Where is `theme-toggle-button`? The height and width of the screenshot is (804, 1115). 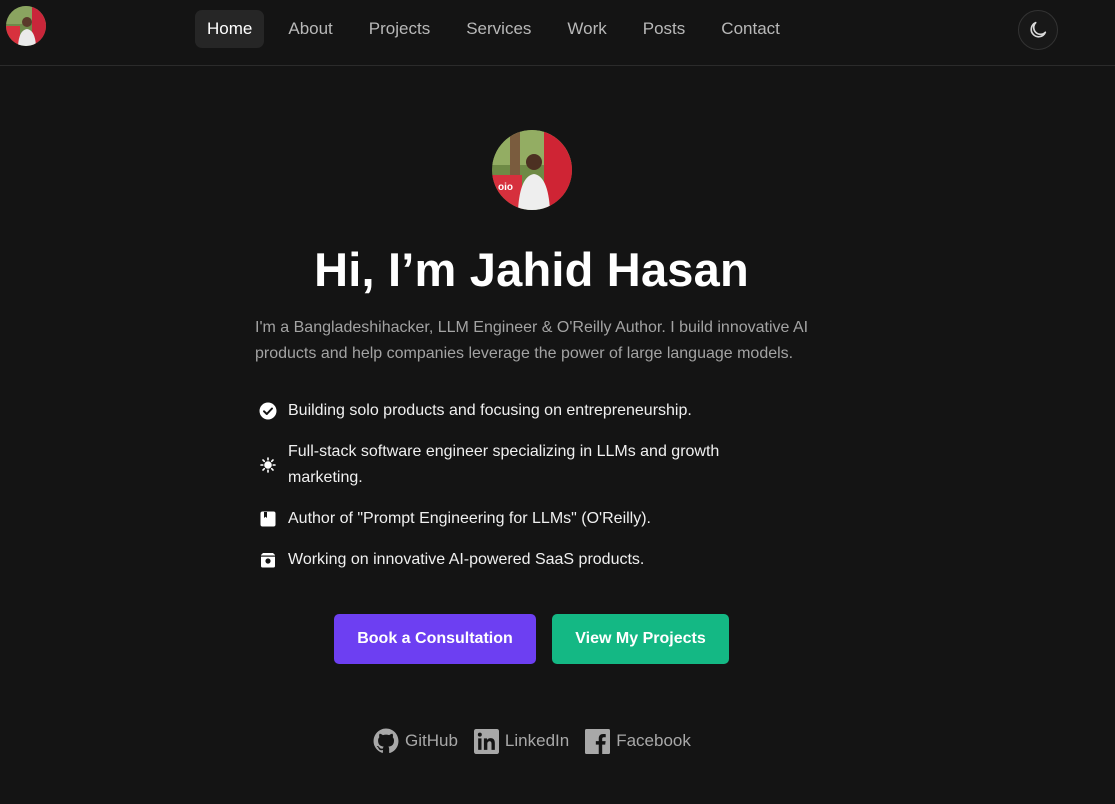 theme-toggle-button is located at coordinates (1038, 30).